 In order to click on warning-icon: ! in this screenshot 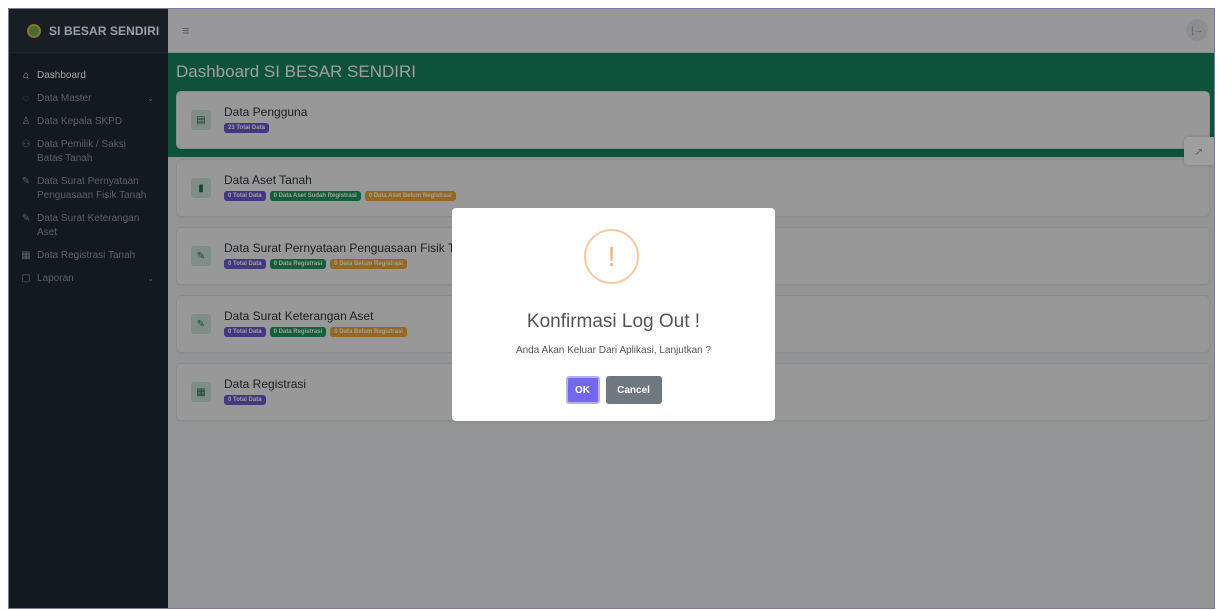, I will do `click(611, 256)`.